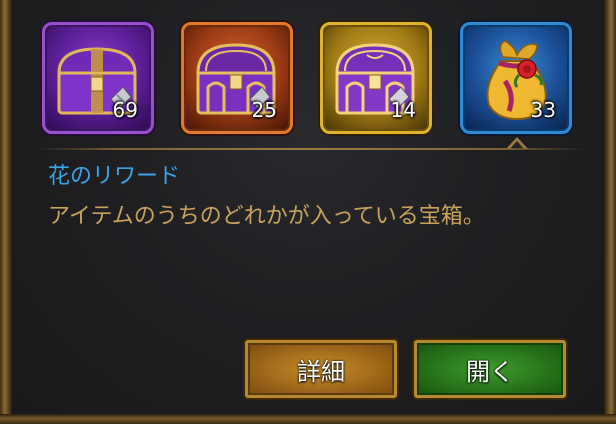 The height and width of the screenshot is (424, 616). I want to click on reward-count: 14, so click(403, 110).